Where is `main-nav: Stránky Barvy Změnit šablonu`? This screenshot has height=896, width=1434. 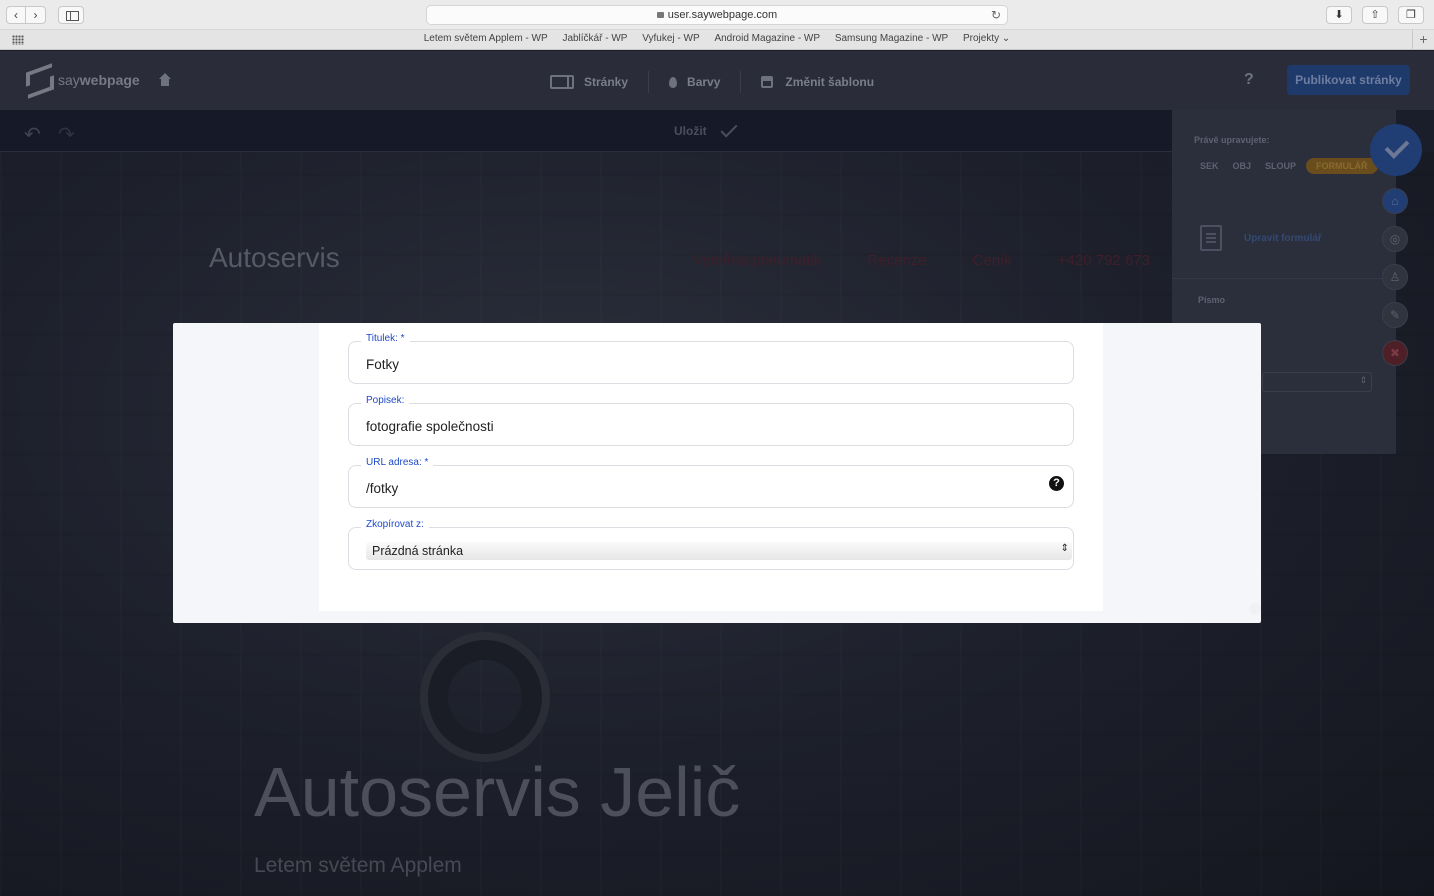 main-nav: Stránky Barvy Změnit šablonu is located at coordinates (712, 82).